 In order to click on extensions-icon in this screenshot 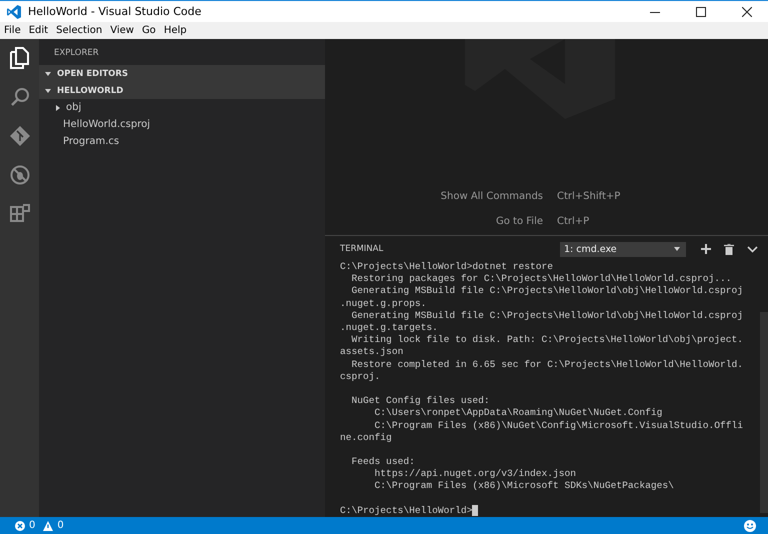, I will do `click(20, 214)`.